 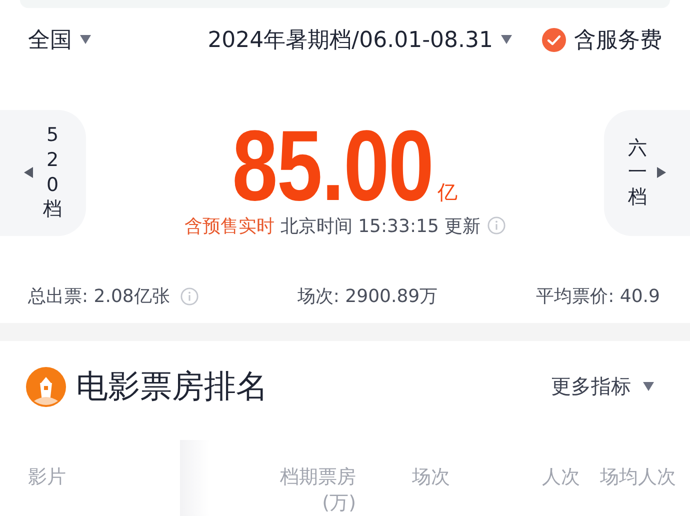 I want to click on column-header: 人次, so click(x=560, y=477).